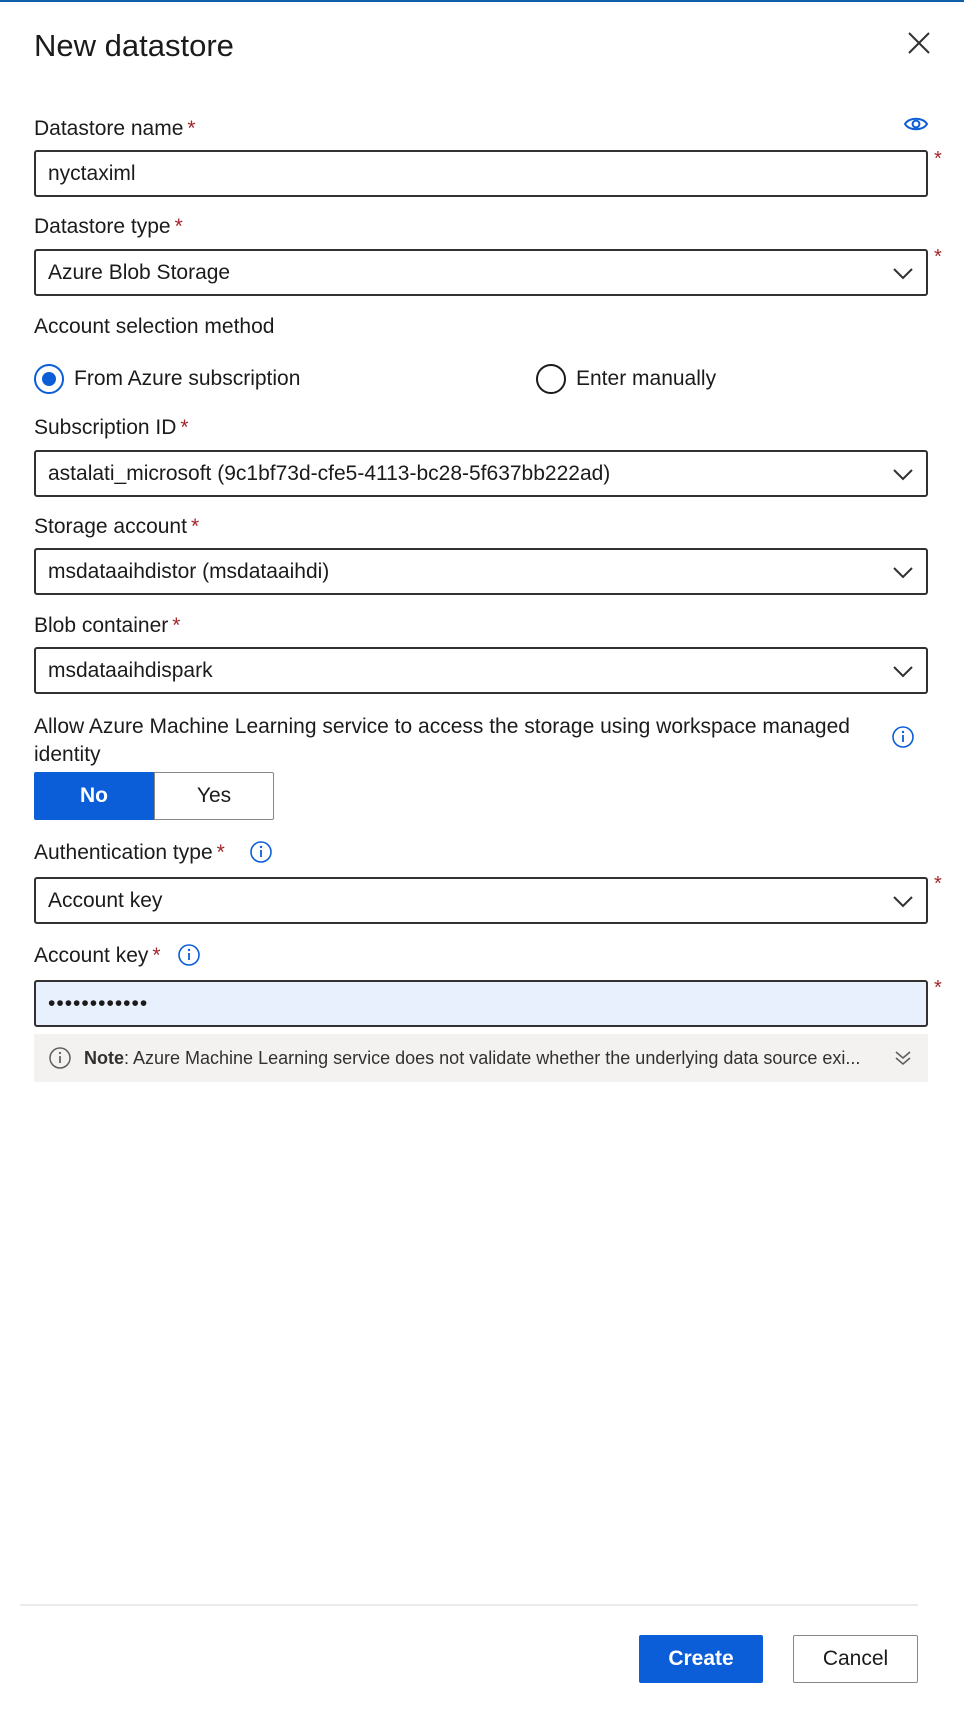 The width and height of the screenshot is (964, 1719). I want to click on close-button, so click(919, 43).